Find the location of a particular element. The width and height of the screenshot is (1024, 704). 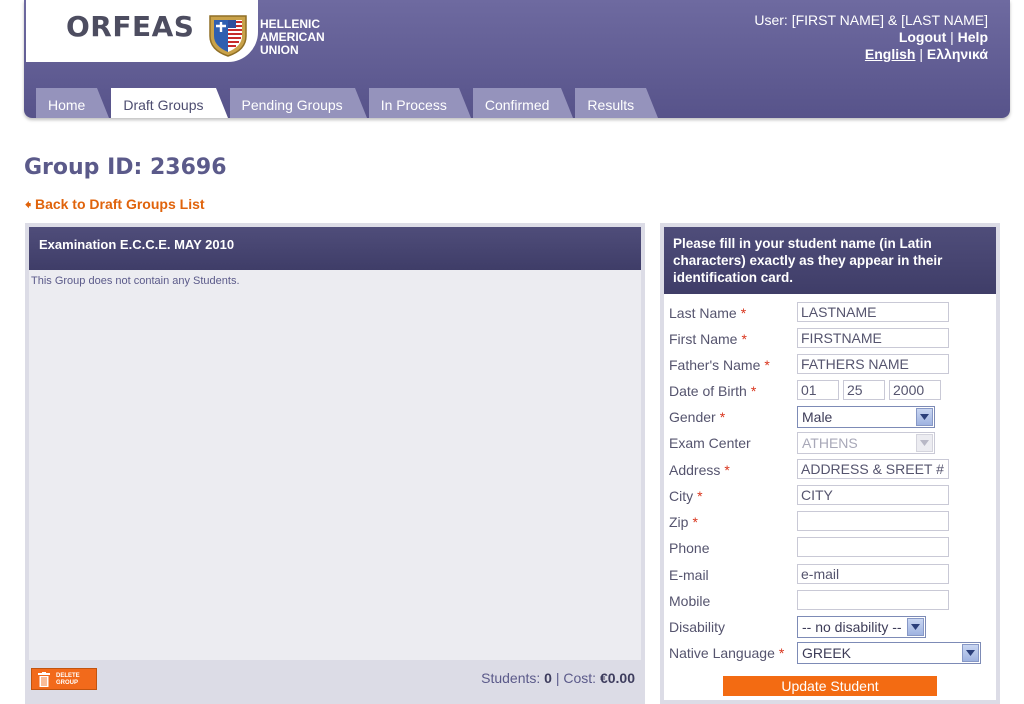

group-summary: Students: 0 | Cost: €0.00 is located at coordinates (558, 678).